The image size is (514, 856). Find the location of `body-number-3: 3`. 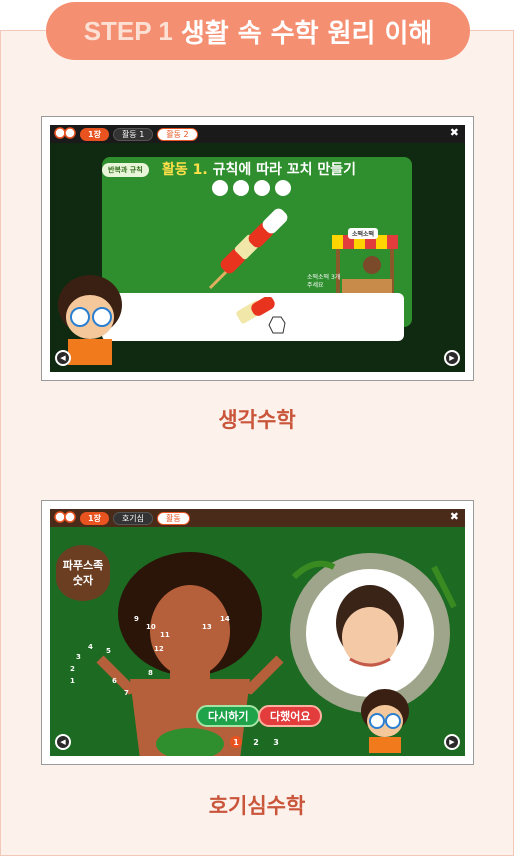

body-number-3: 3 is located at coordinates (78, 657).